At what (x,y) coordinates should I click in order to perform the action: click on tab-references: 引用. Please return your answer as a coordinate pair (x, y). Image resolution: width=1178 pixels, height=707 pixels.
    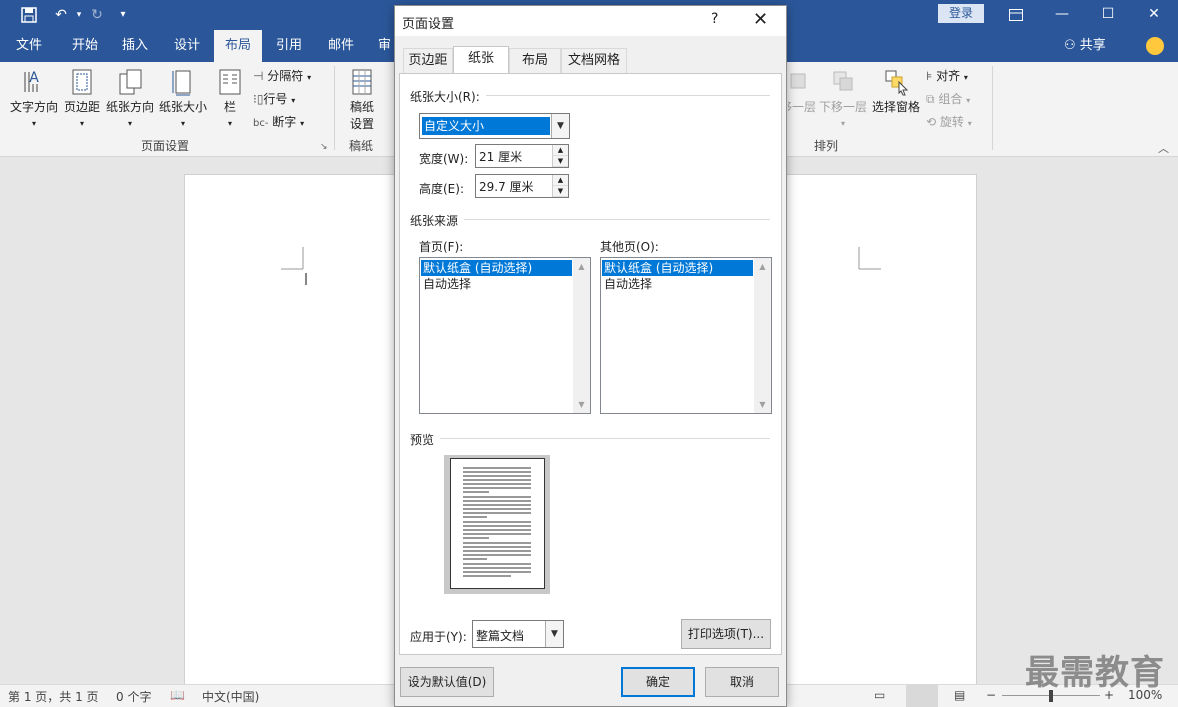
    Looking at the image, I should click on (289, 46).